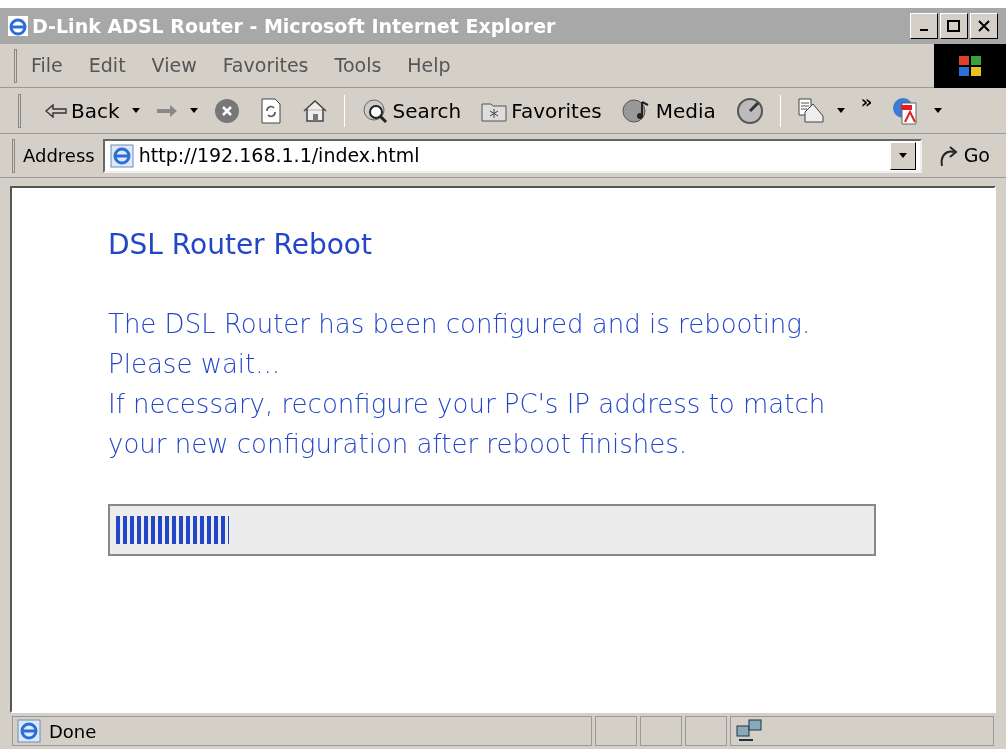  I want to click on search-button: Search, so click(411, 110).